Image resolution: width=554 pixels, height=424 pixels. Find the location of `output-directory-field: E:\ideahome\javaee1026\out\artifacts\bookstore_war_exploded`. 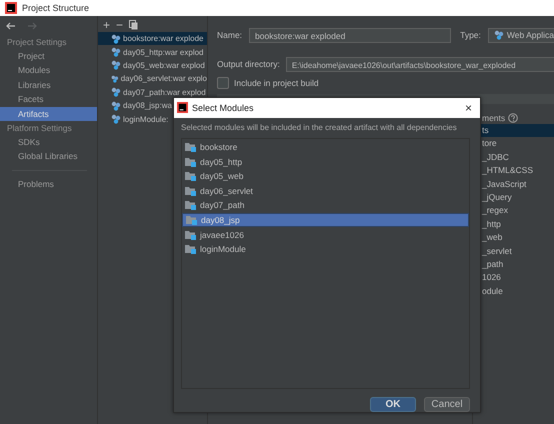

output-directory-field: E:\ideahome\javaee1026\out\artifacts\bookstore_war_exploded is located at coordinates (420, 64).